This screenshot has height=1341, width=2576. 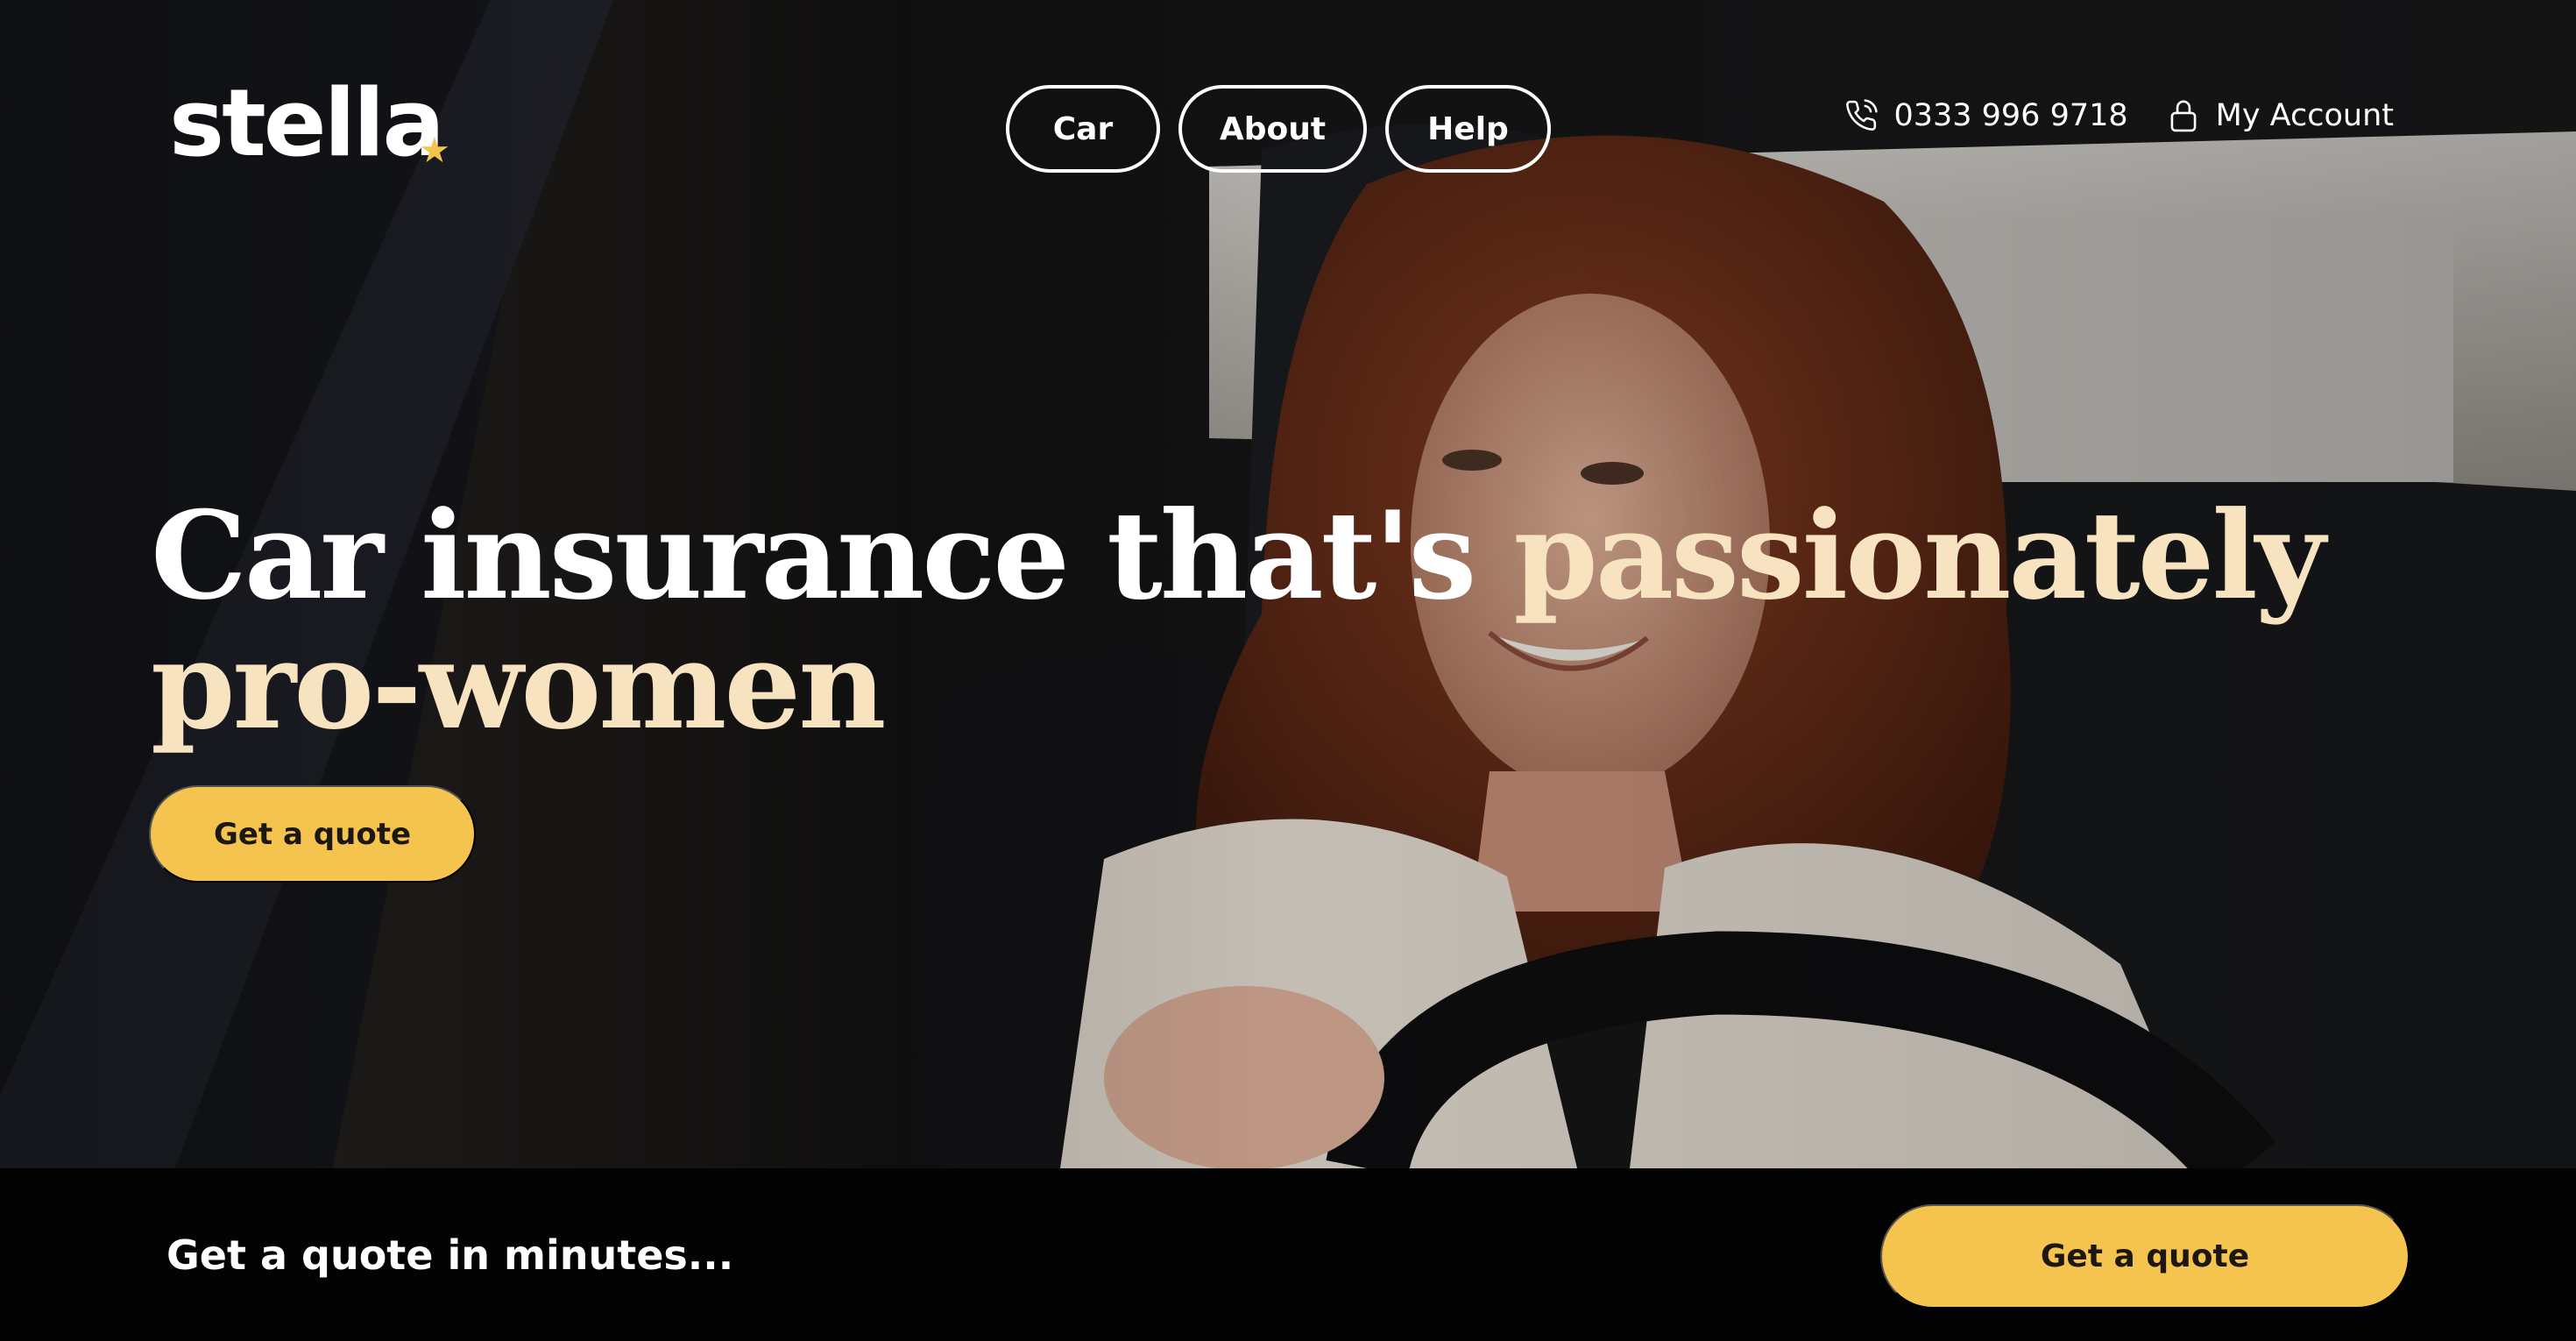 I want to click on sticky-quote-bar: Get a quote in minutes... Get a quote, so click(x=1288, y=1254).